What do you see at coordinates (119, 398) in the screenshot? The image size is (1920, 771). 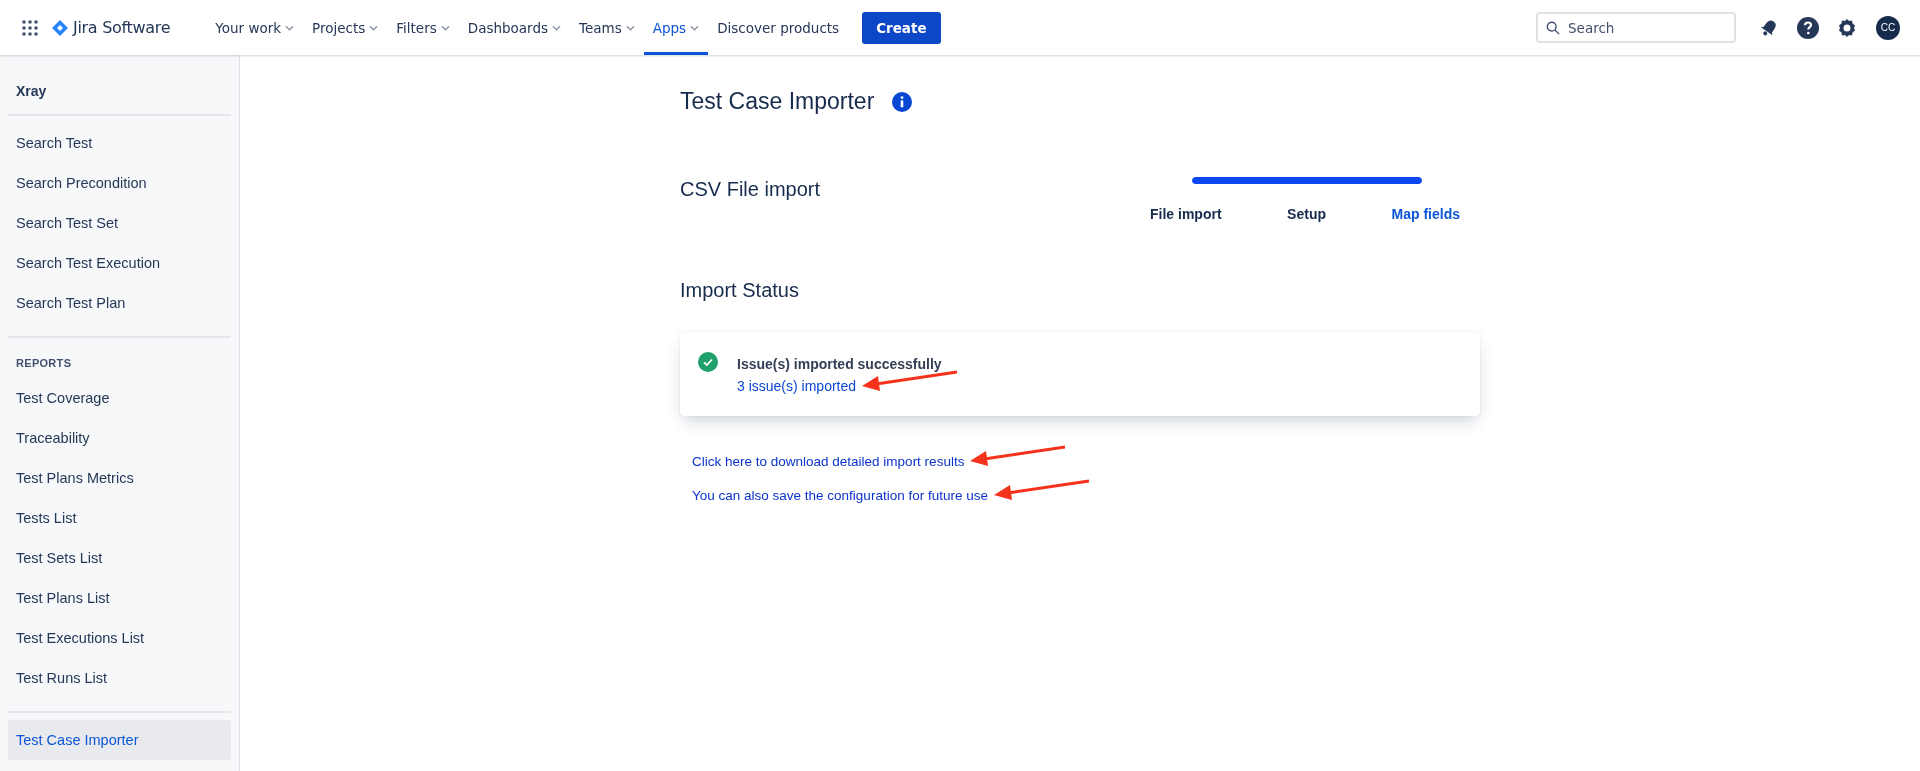 I see `sidebar-item: Test Coverage` at bounding box center [119, 398].